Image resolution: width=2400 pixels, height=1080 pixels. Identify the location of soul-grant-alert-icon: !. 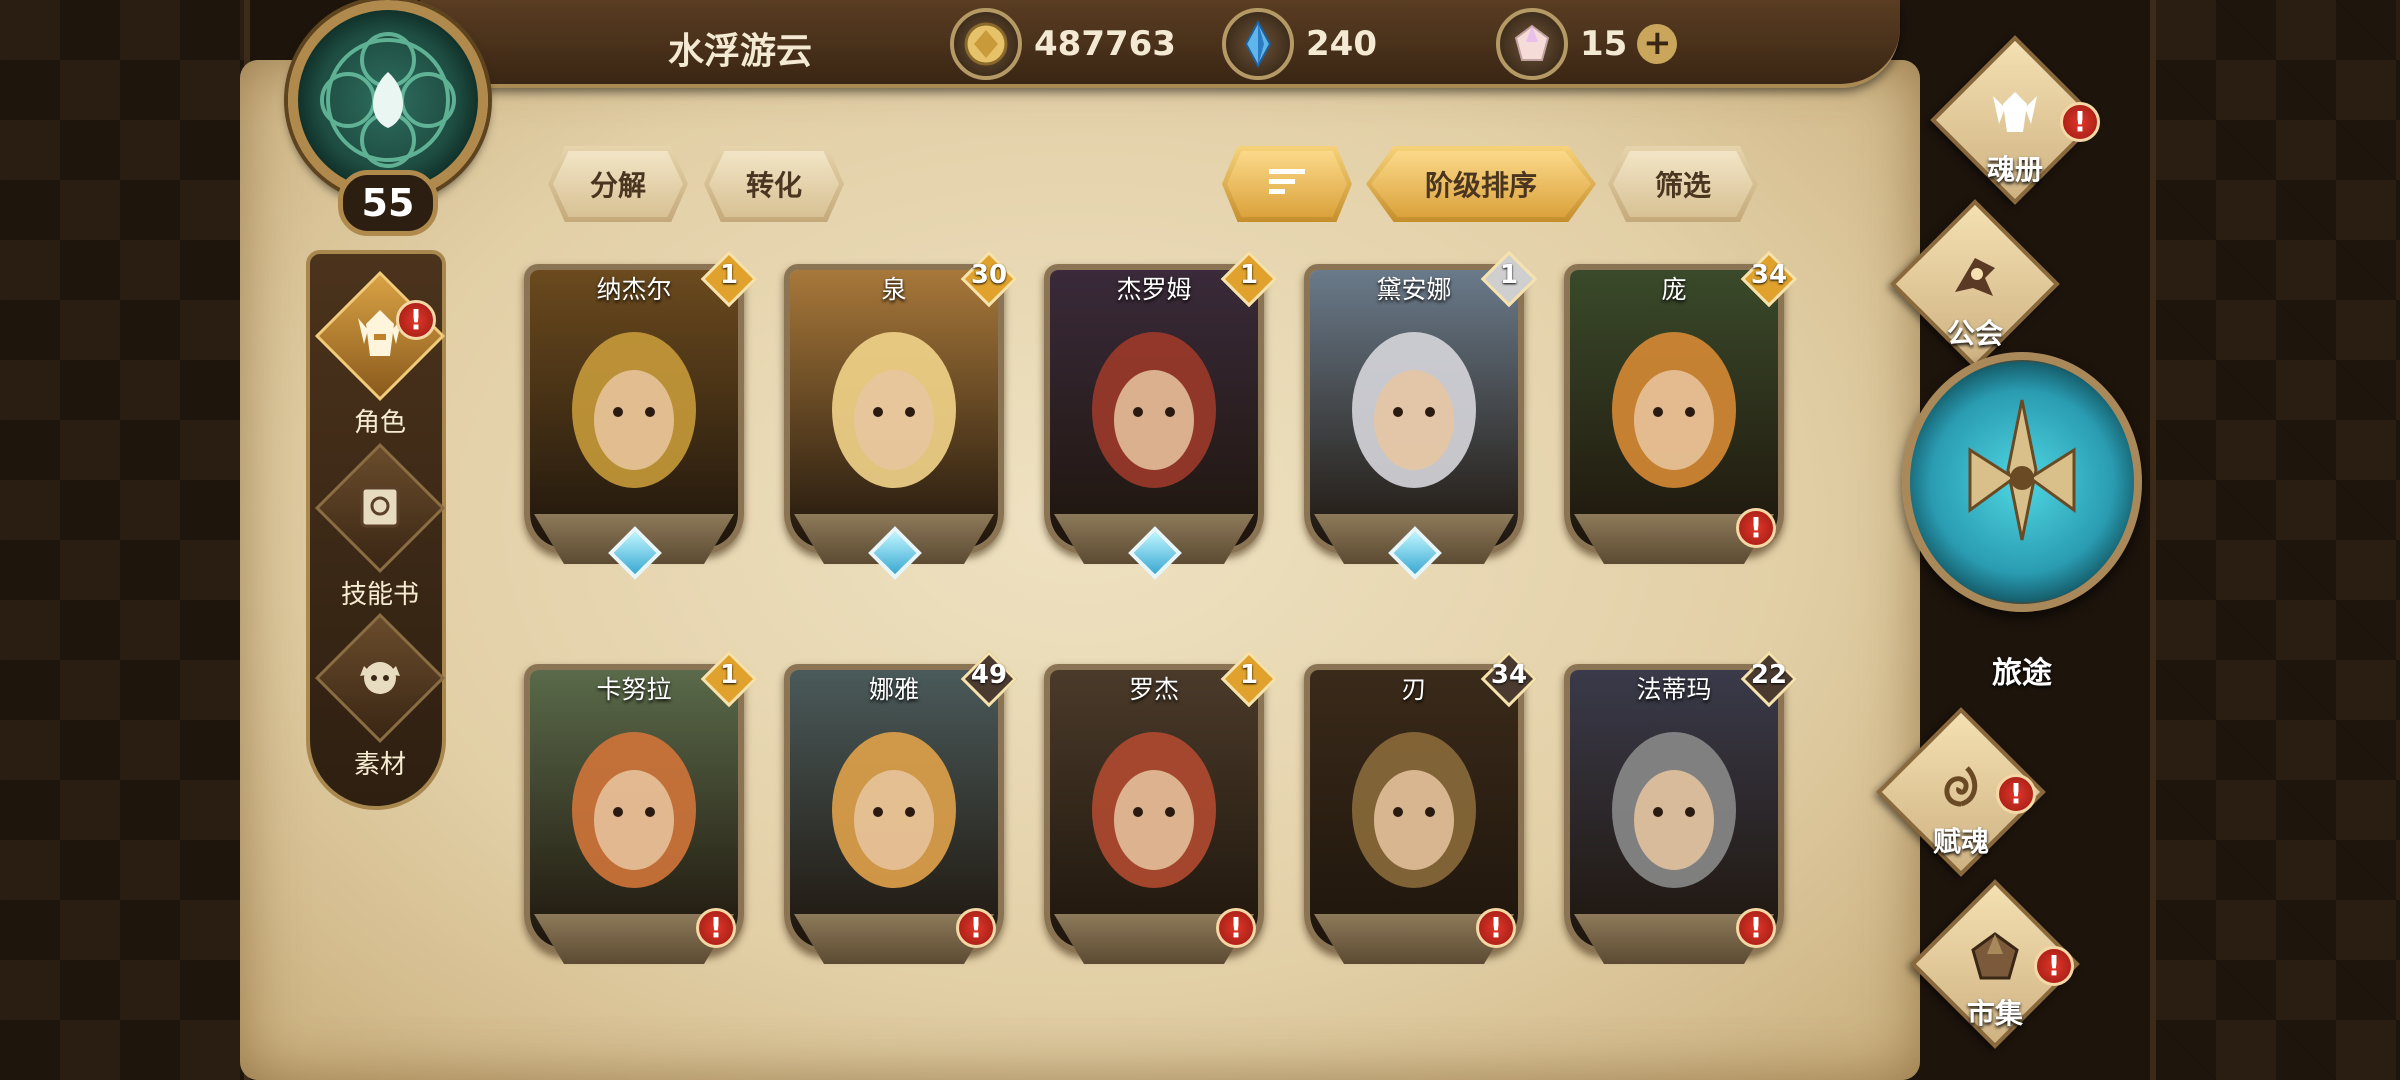
(2016, 794).